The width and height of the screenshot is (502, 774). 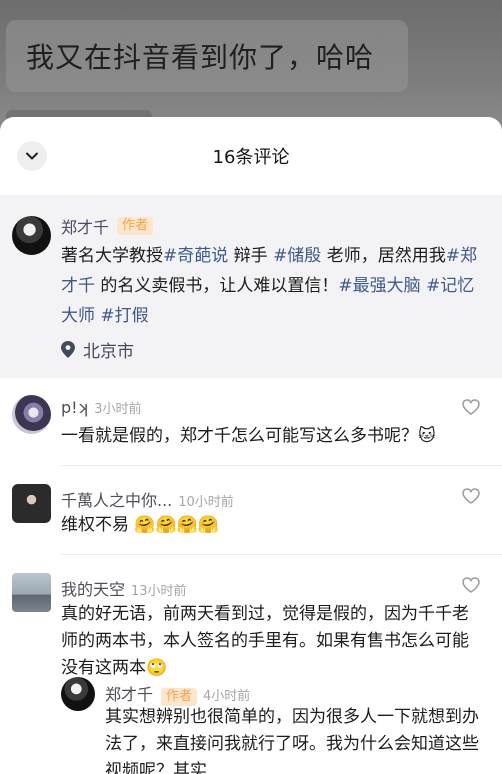 What do you see at coordinates (274, 349) in the screenshot?
I see `location: 北京市` at bounding box center [274, 349].